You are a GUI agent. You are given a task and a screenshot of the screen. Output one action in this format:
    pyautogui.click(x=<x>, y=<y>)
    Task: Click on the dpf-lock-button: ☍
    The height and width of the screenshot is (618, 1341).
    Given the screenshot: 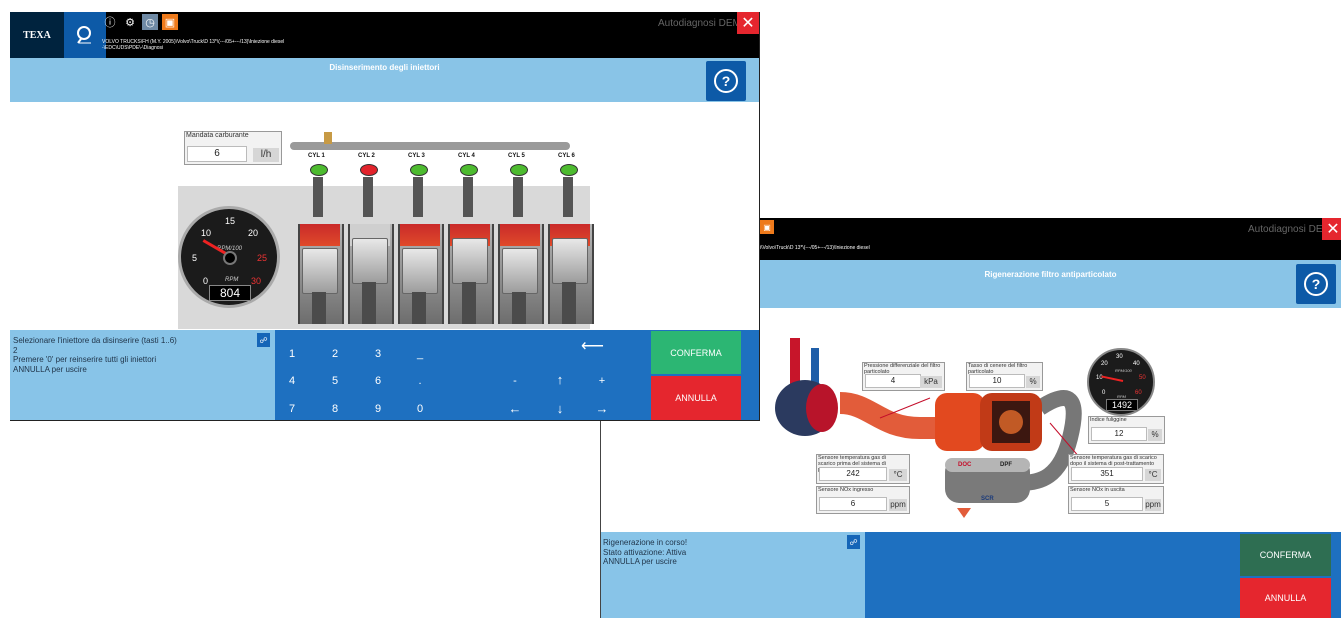 What is the action you would take?
    pyautogui.click(x=853, y=542)
    